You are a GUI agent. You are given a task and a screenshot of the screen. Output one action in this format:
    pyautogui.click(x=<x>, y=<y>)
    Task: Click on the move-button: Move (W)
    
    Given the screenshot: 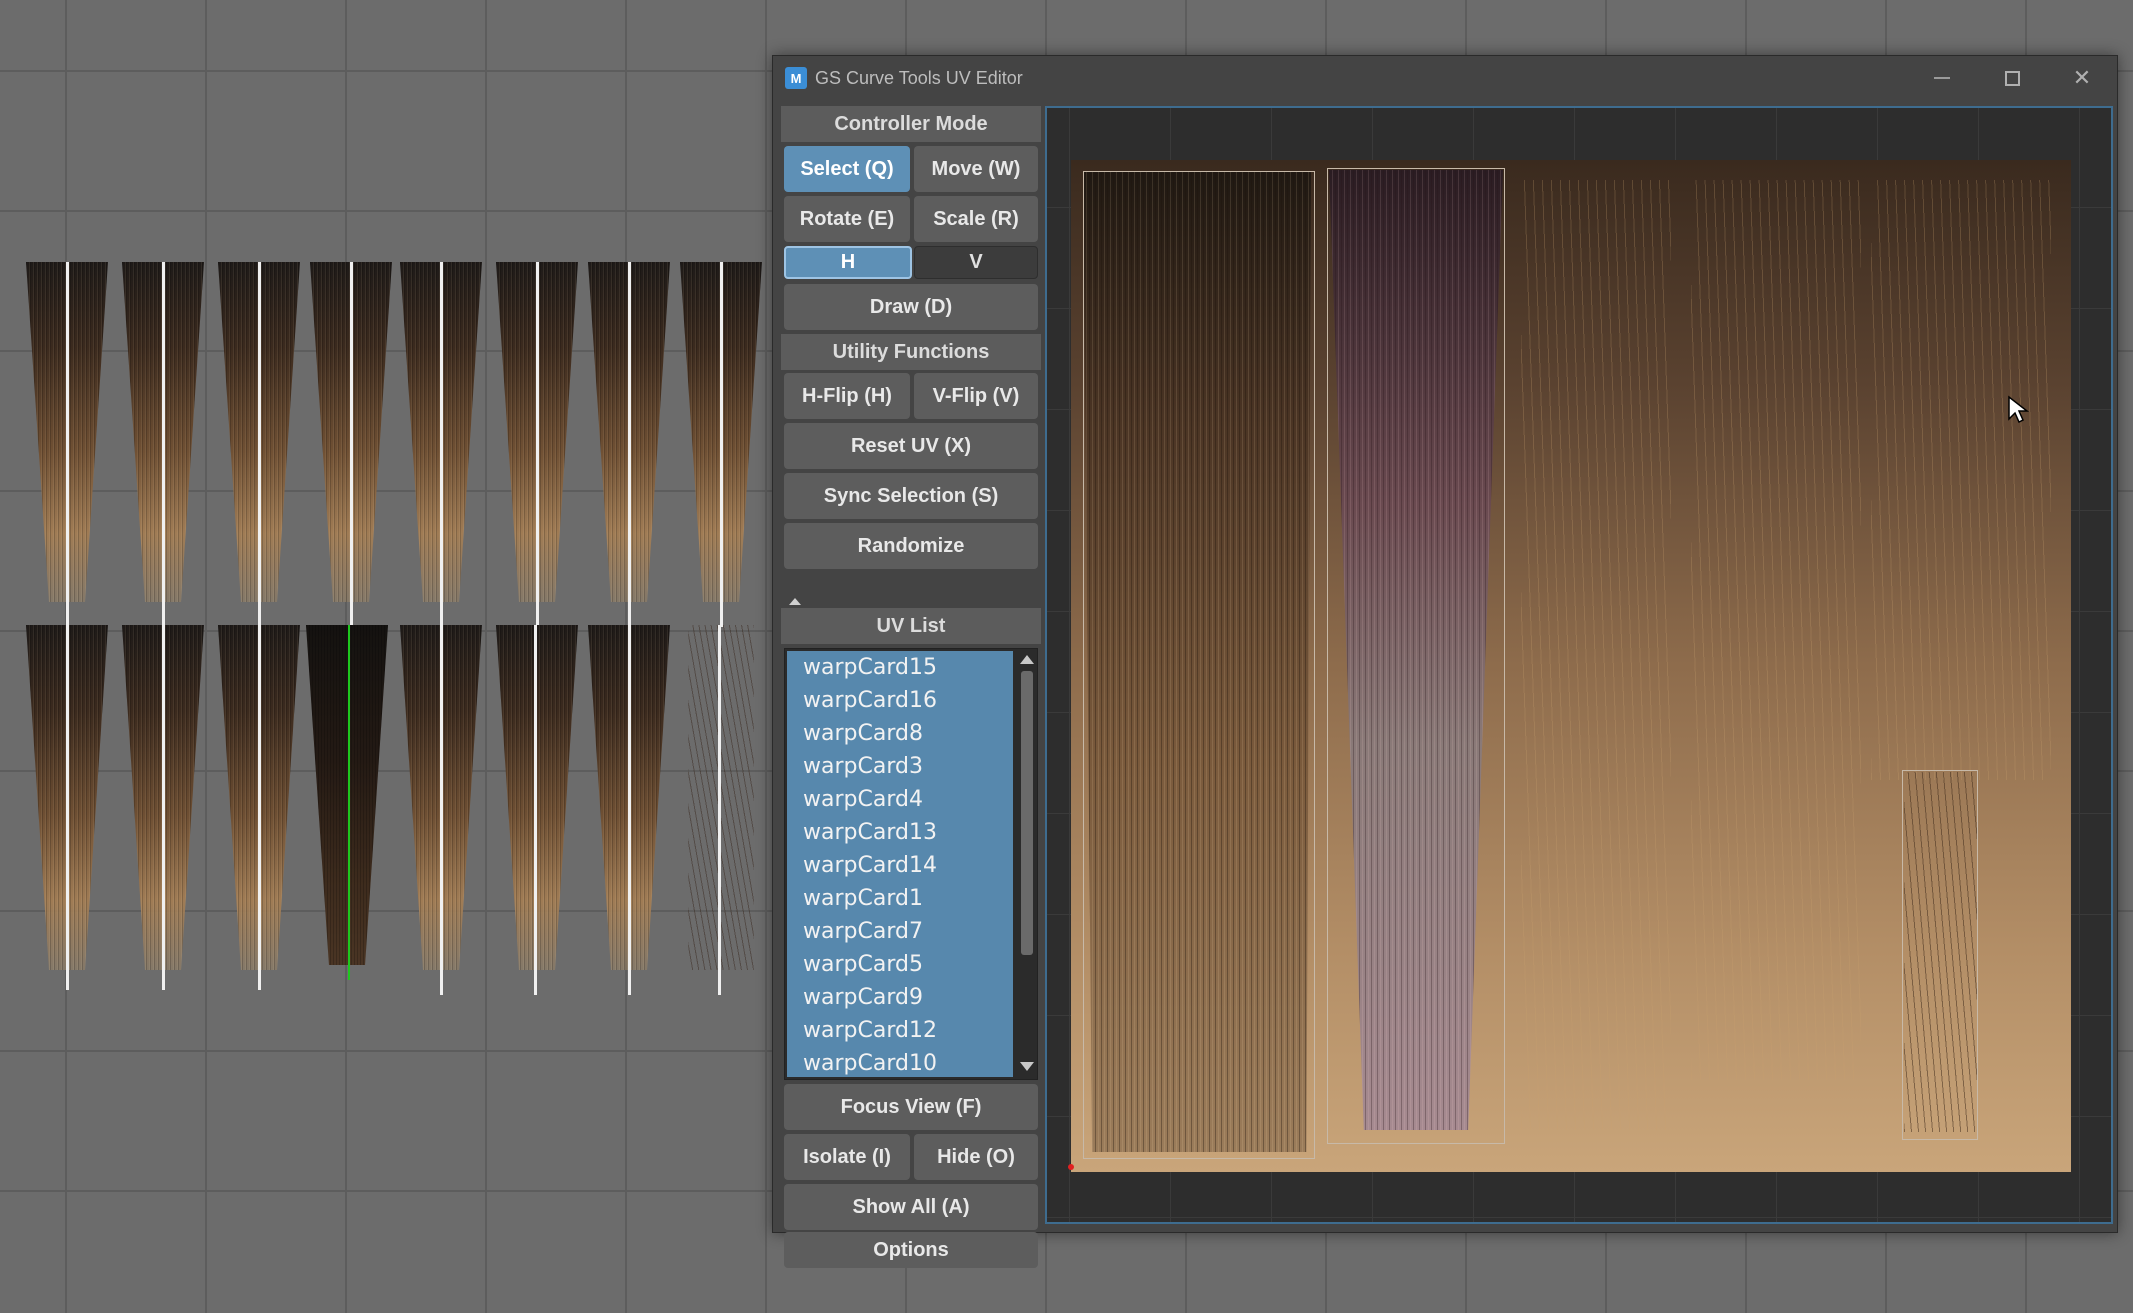 What is the action you would take?
    pyautogui.click(x=976, y=169)
    